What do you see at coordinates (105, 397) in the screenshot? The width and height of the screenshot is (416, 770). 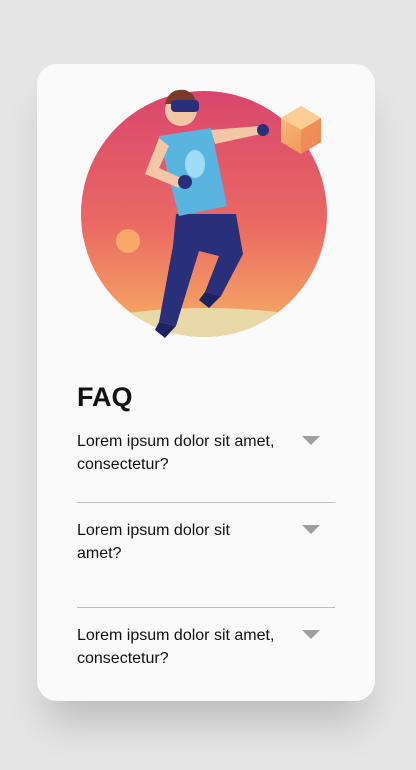 I see `page-title: FAQ` at bounding box center [105, 397].